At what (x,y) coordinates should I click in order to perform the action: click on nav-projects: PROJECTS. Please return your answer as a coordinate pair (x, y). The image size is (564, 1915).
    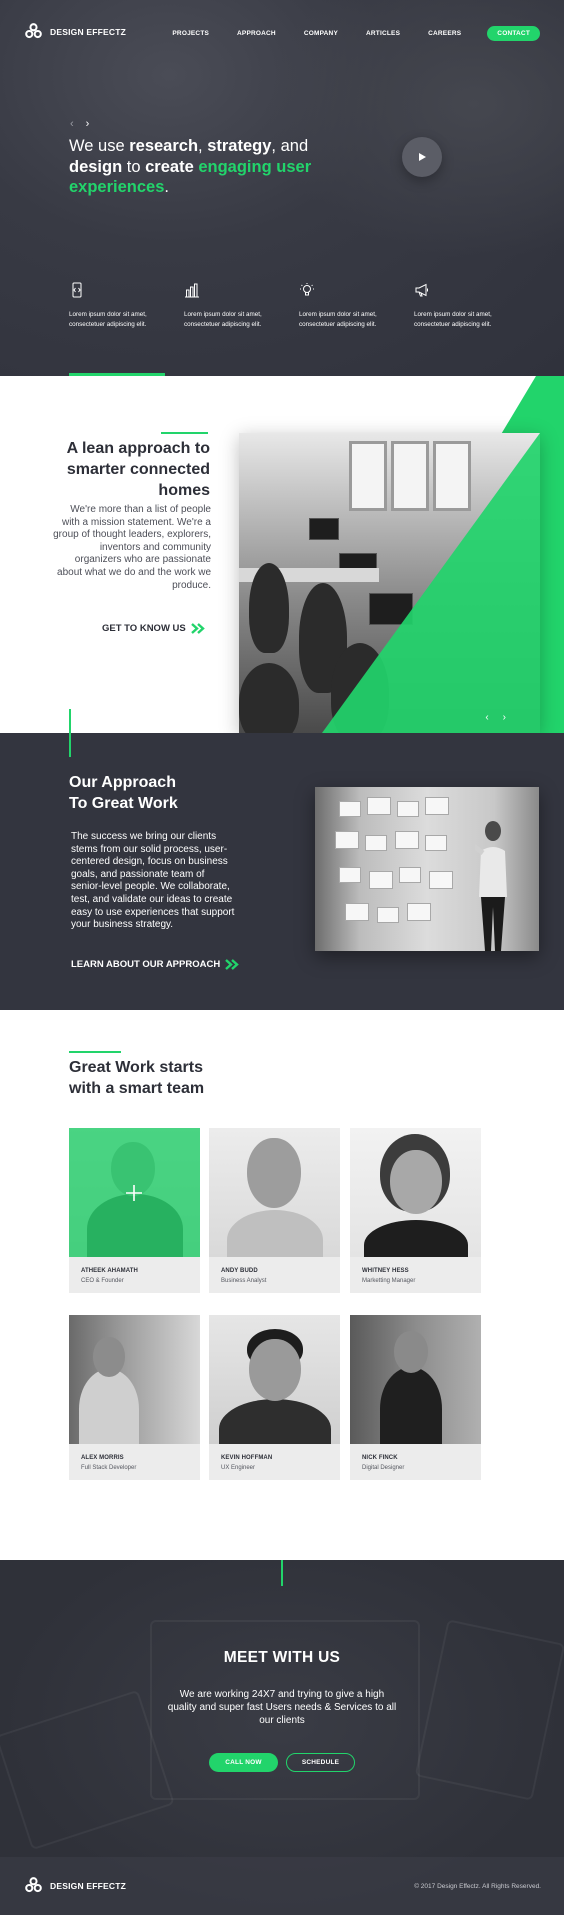
    Looking at the image, I should click on (190, 33).